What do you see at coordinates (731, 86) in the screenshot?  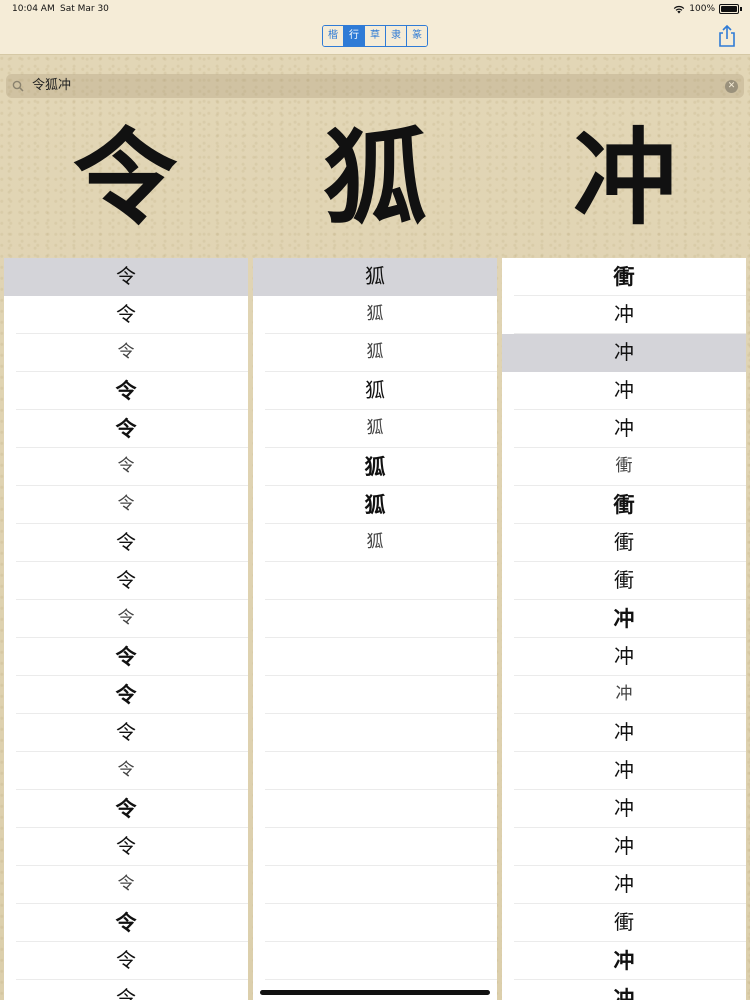 I see `clear-search-icon: ✕` at bounding box center [731, 86].